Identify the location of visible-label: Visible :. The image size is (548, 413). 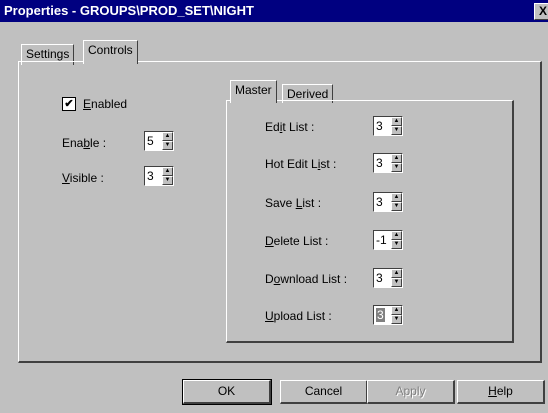
(83, 178).